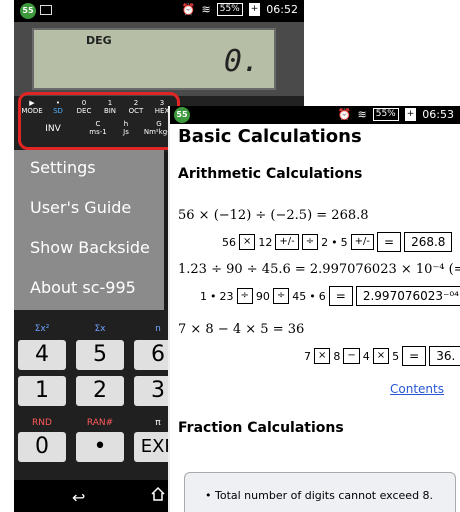  Describe the element at coordinates (63, 167) in the screenshot. I see `menu-item-settings: Settings` at that location.